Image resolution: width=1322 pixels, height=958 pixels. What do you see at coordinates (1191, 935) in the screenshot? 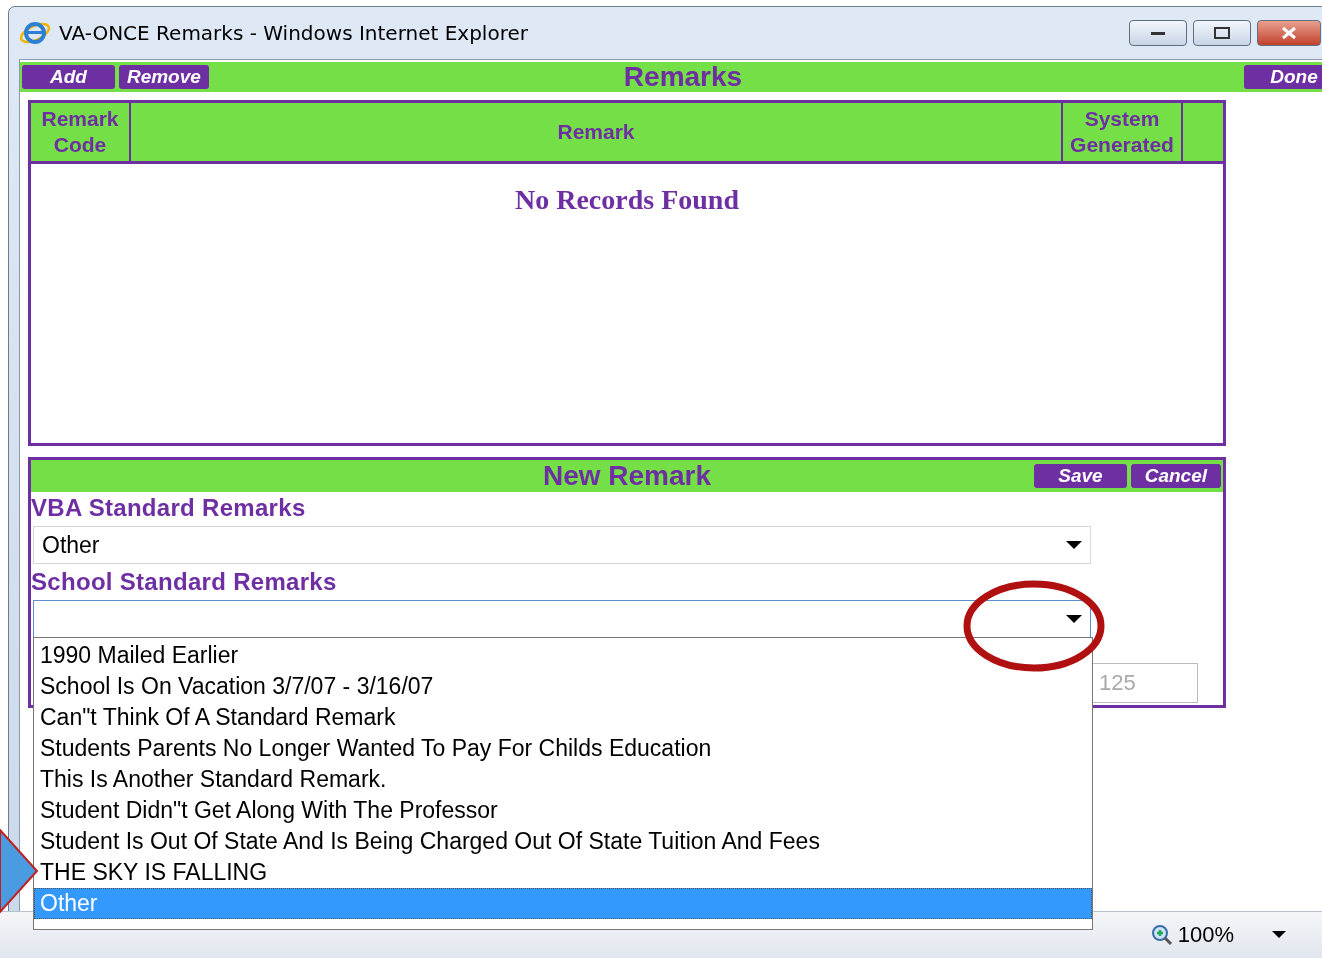
I see `zoom-control: 100%` at bounding box center [1191, 935].